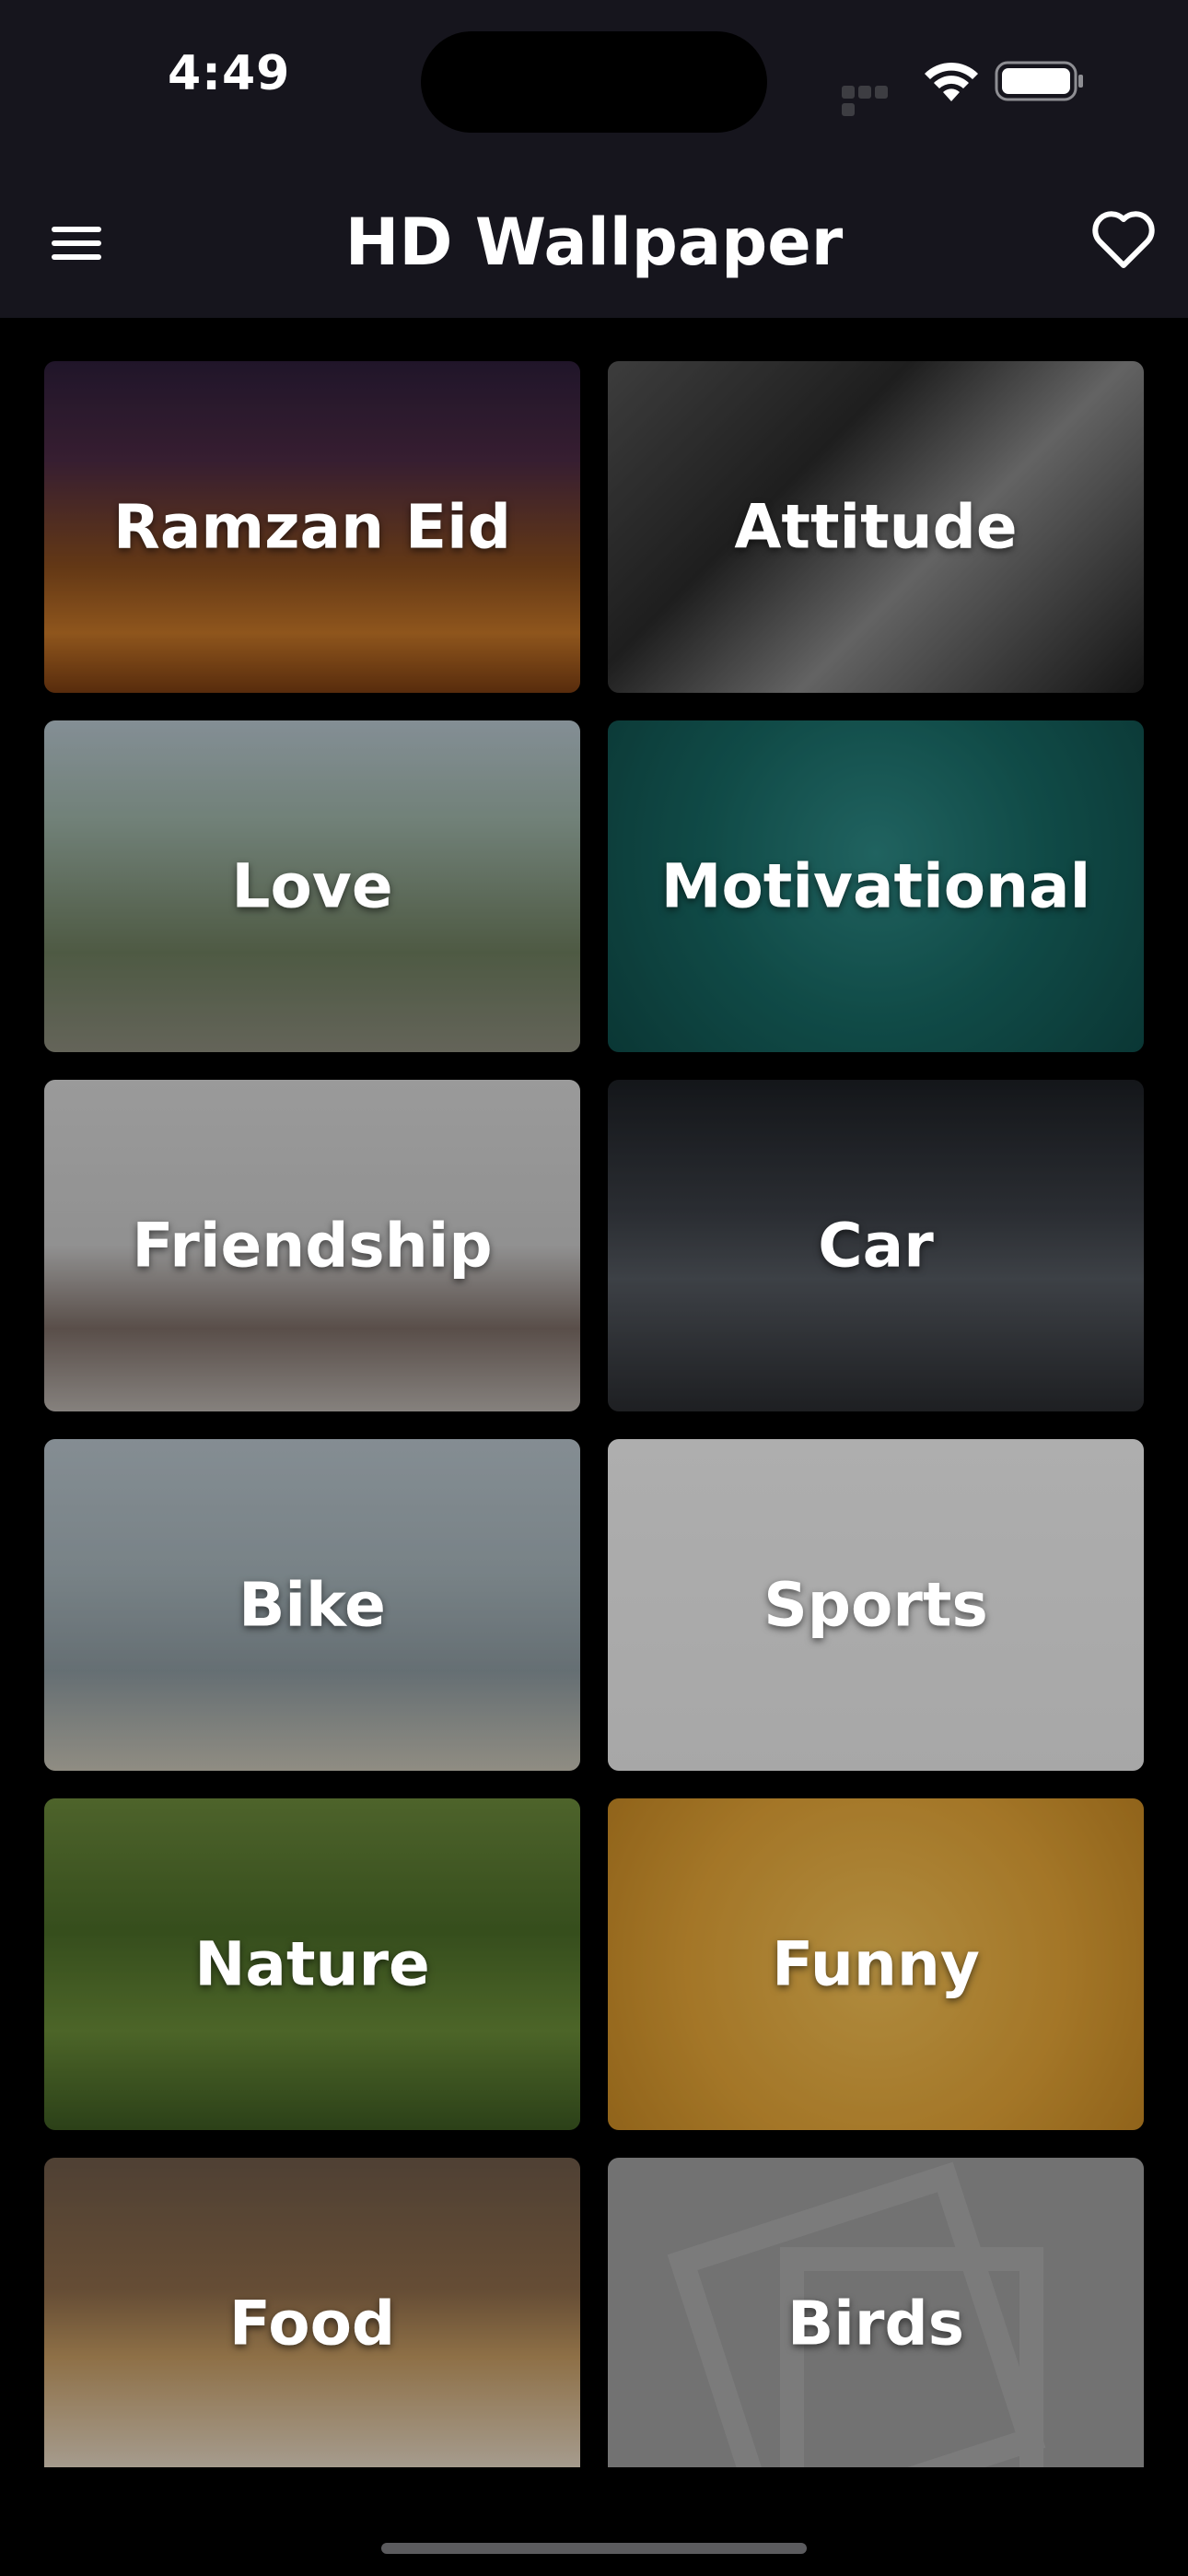 The image size is (1188, 2576). What do you see at coordinates (1039, 81) in the screenshot?
I see `battery-icon` at bounding box center [1039, 81].